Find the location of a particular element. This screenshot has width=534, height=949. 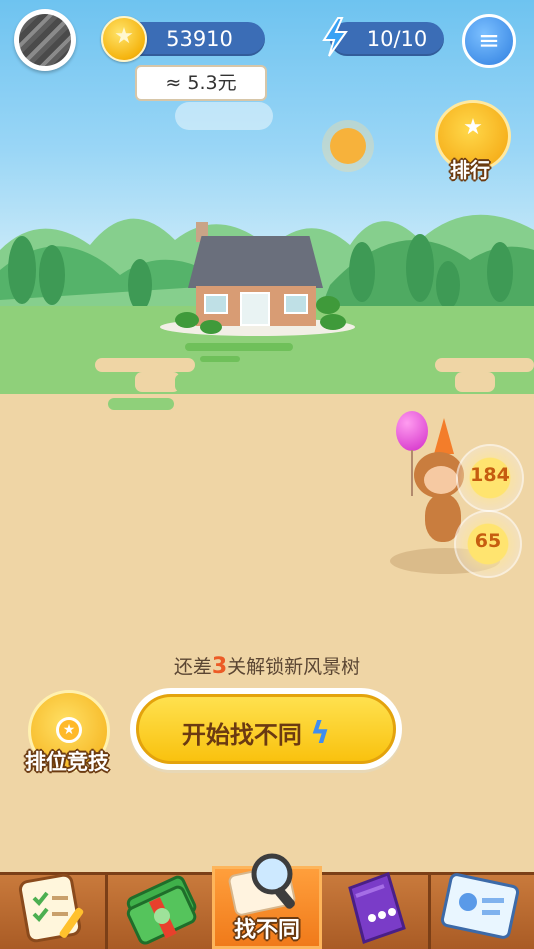

coin-bubble: 184 is located at coordinates (490, 478).